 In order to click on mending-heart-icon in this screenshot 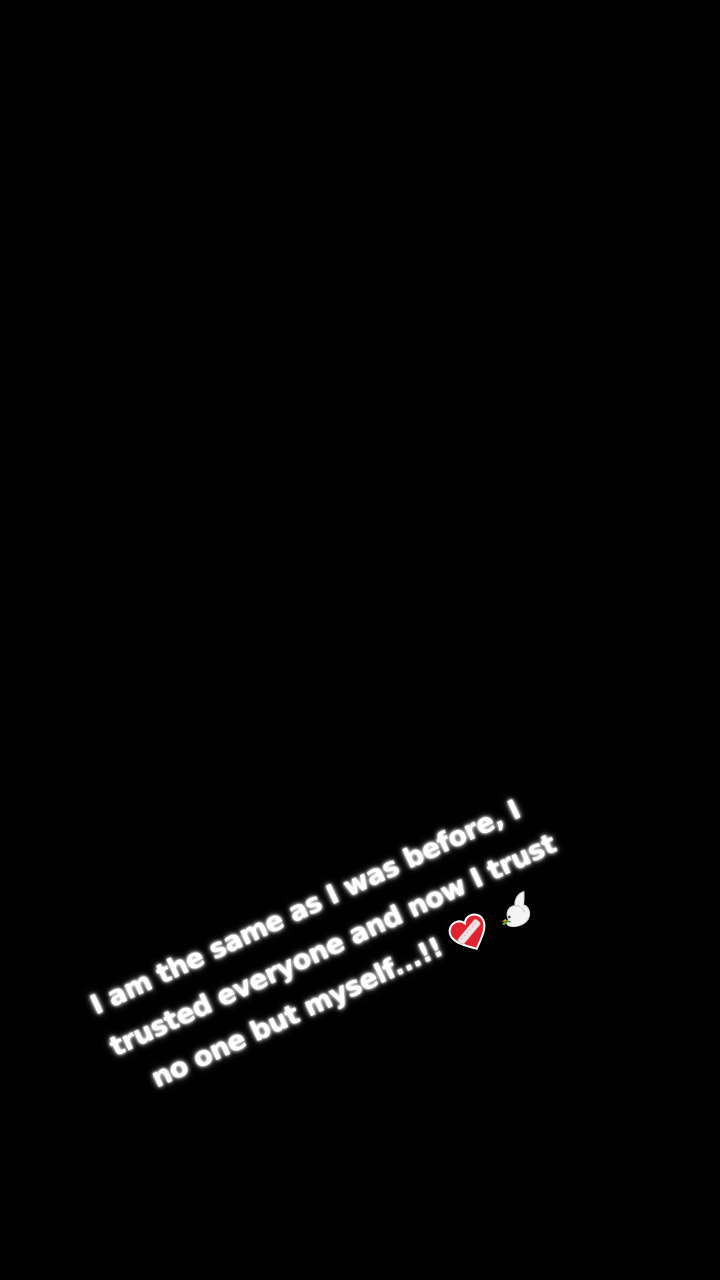, I will do `click(469, 934)`.